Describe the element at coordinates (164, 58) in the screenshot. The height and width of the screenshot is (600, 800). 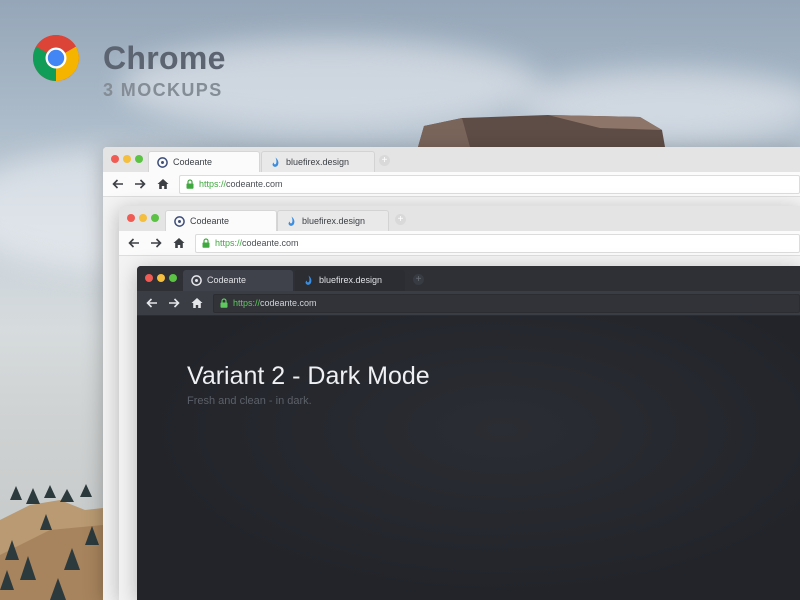
I see `page-title: Chrome` at that location.